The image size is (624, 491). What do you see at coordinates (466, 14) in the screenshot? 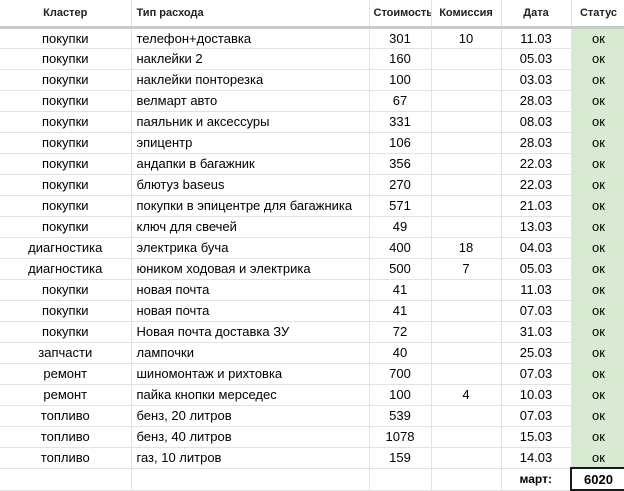
I see `header-commission: Комиссия` at bounding box center [466, 14].